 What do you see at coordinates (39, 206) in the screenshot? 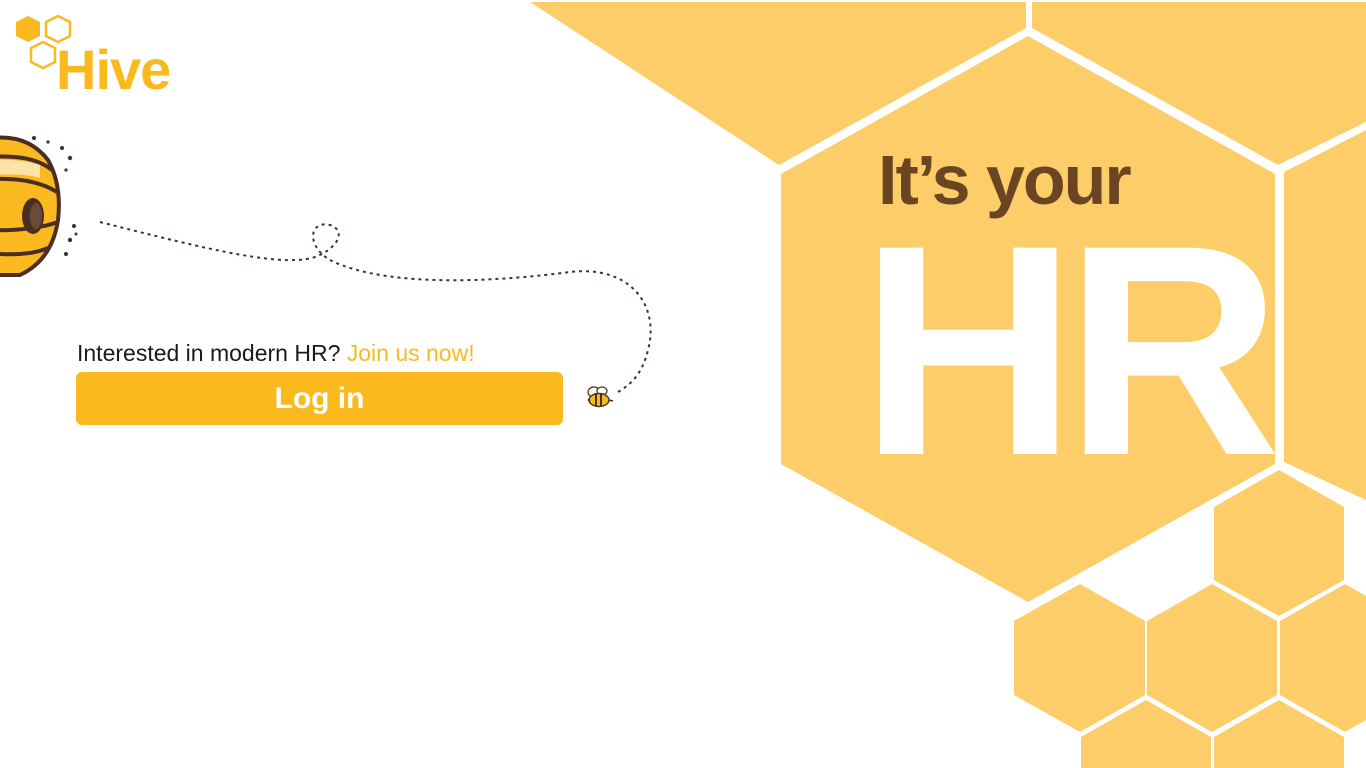
I see `beehive-illustration-icon` at bounding box center [39, 206].